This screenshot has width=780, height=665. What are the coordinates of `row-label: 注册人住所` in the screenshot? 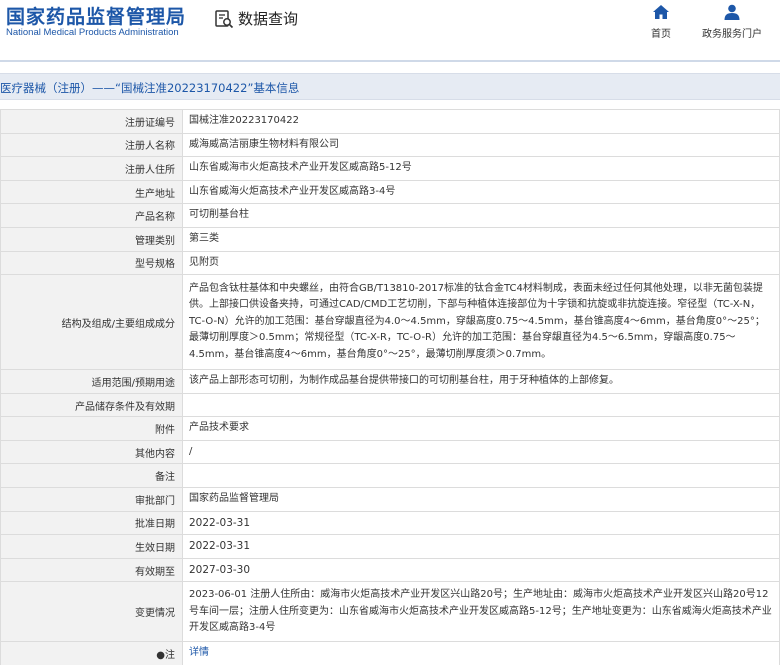 It's located at (91, 168).